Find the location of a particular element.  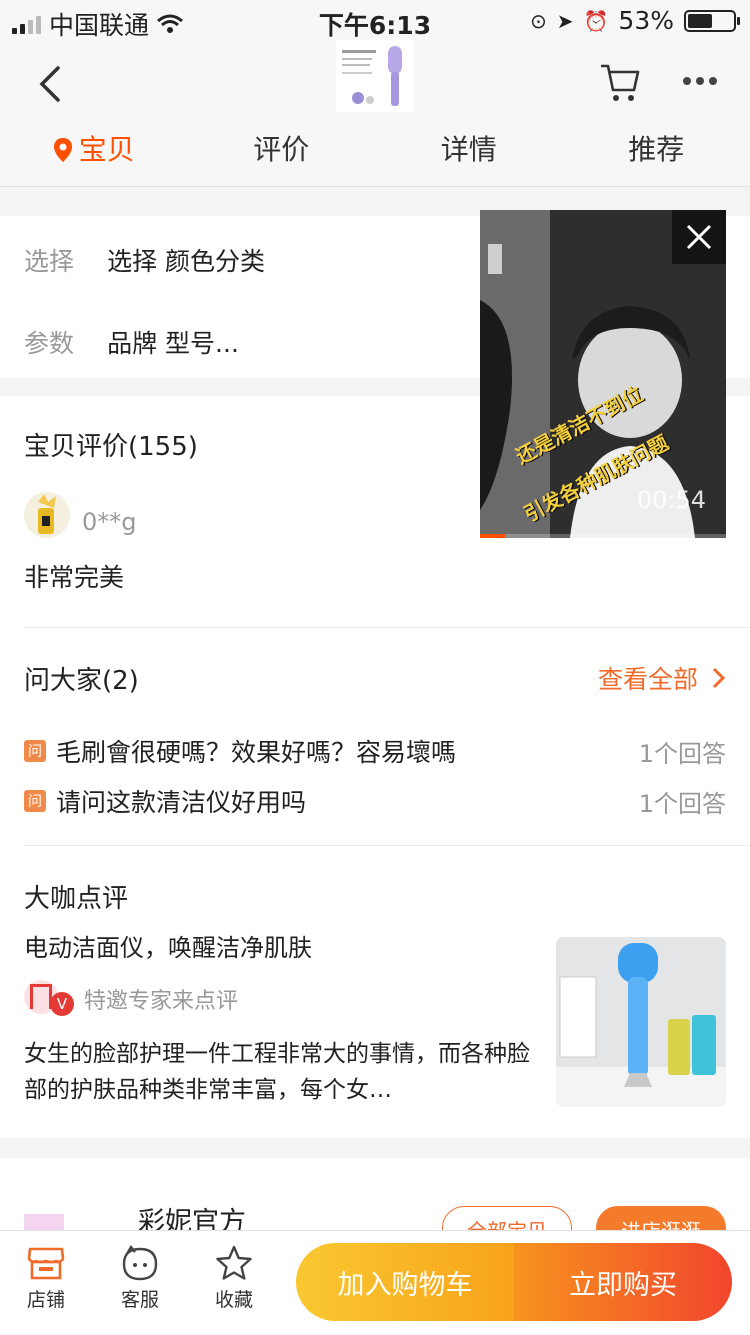

tab-recommend: 推荐 is located at coordinates (656, 155).